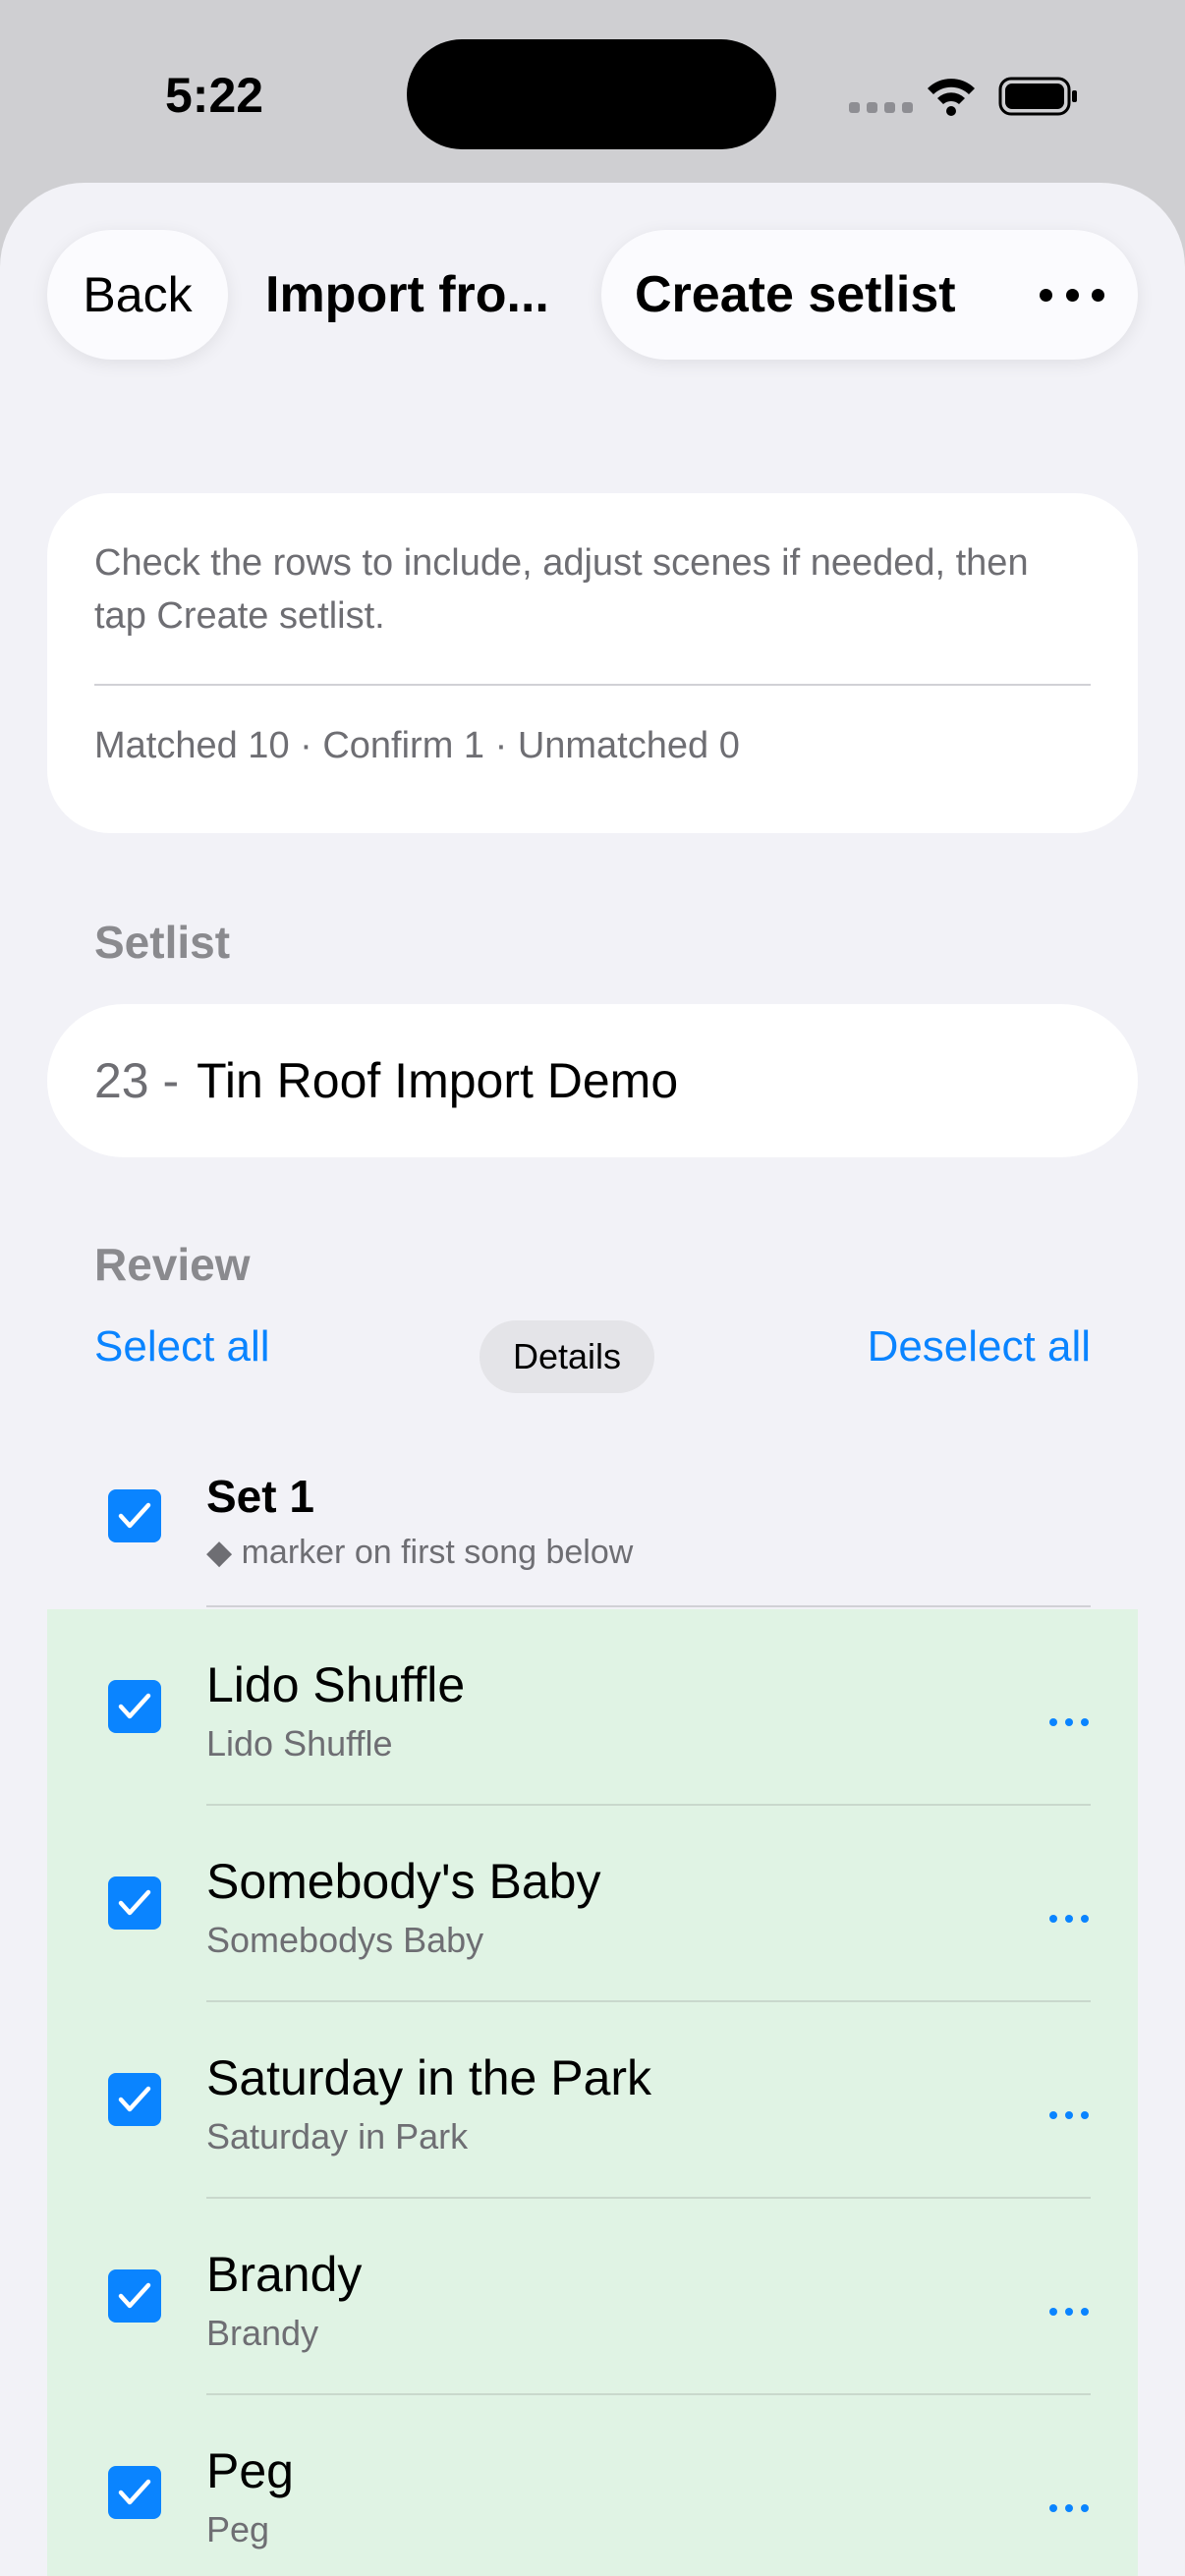 This screenshot has width=1185, height=2576. What do you see at coordinates (336, 1684) in the screenshot?
I see `song-title: Lido Shuffle` at bounding box center [336, 1684].